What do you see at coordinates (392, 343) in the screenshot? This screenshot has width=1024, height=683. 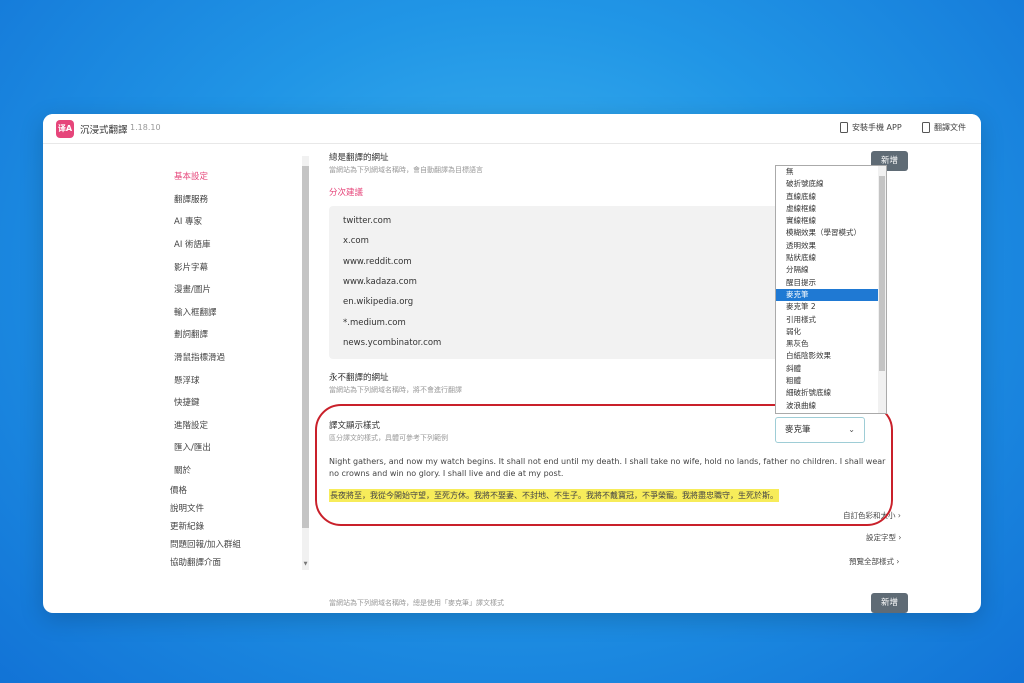 I see `list-item: news.ycombinator.com` at bounding box center [392, 343].